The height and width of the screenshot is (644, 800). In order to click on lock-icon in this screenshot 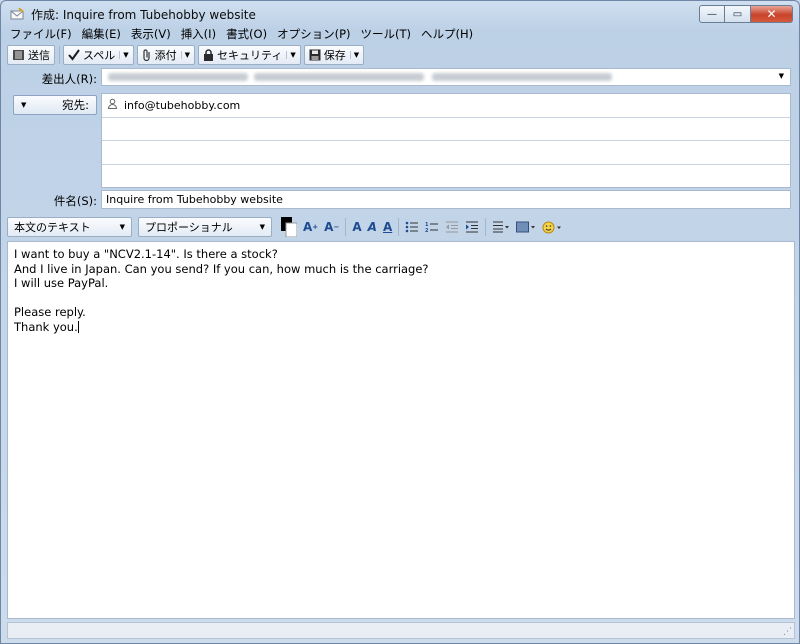, I will do `click(208, 55)`.